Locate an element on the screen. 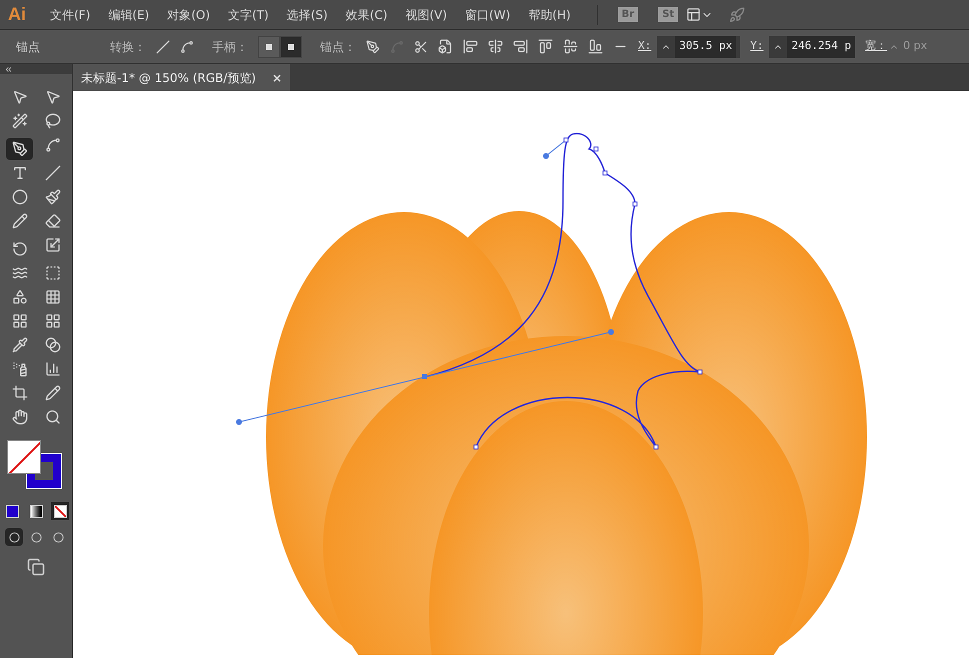 Image resolution: width=969 pixels, height=658 pixels. x-field: 305.5 px is located at coordinates (698, 47).